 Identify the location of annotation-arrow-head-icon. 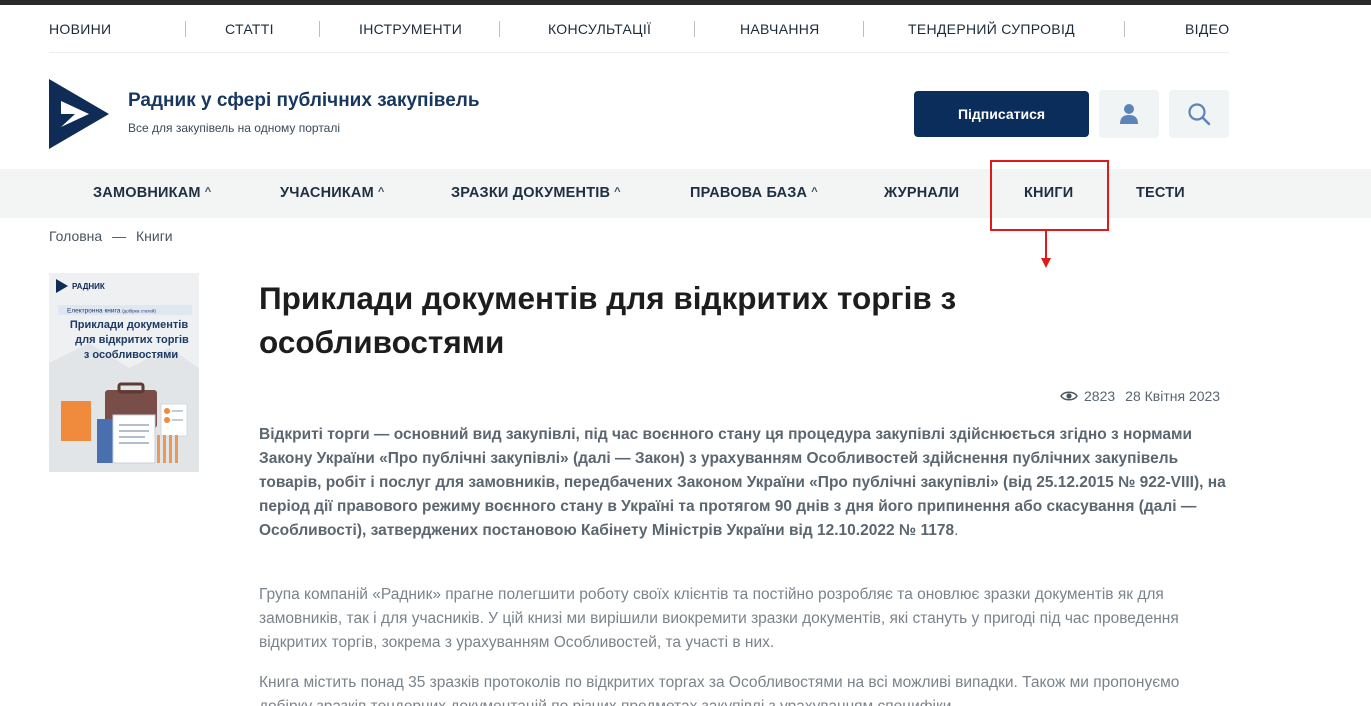
(1046, 263).